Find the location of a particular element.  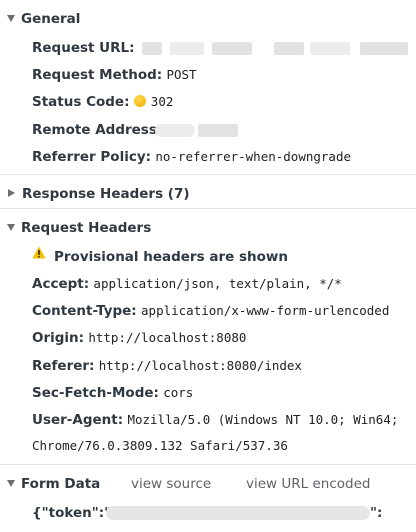

origin-value: http://localhost:8080 is located at coordinates (167, 337).